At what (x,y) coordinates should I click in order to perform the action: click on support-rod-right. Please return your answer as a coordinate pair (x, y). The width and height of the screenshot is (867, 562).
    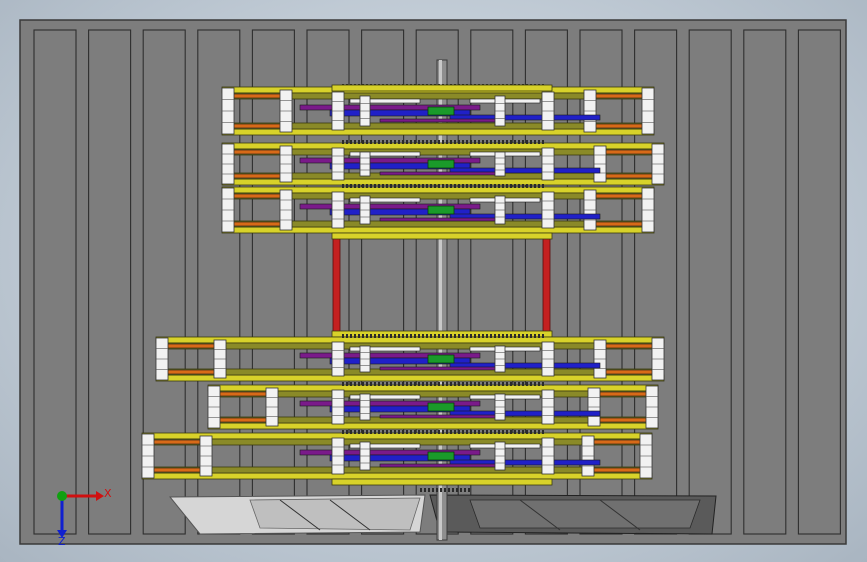
    Looking at the image, I should click on (546, 288).